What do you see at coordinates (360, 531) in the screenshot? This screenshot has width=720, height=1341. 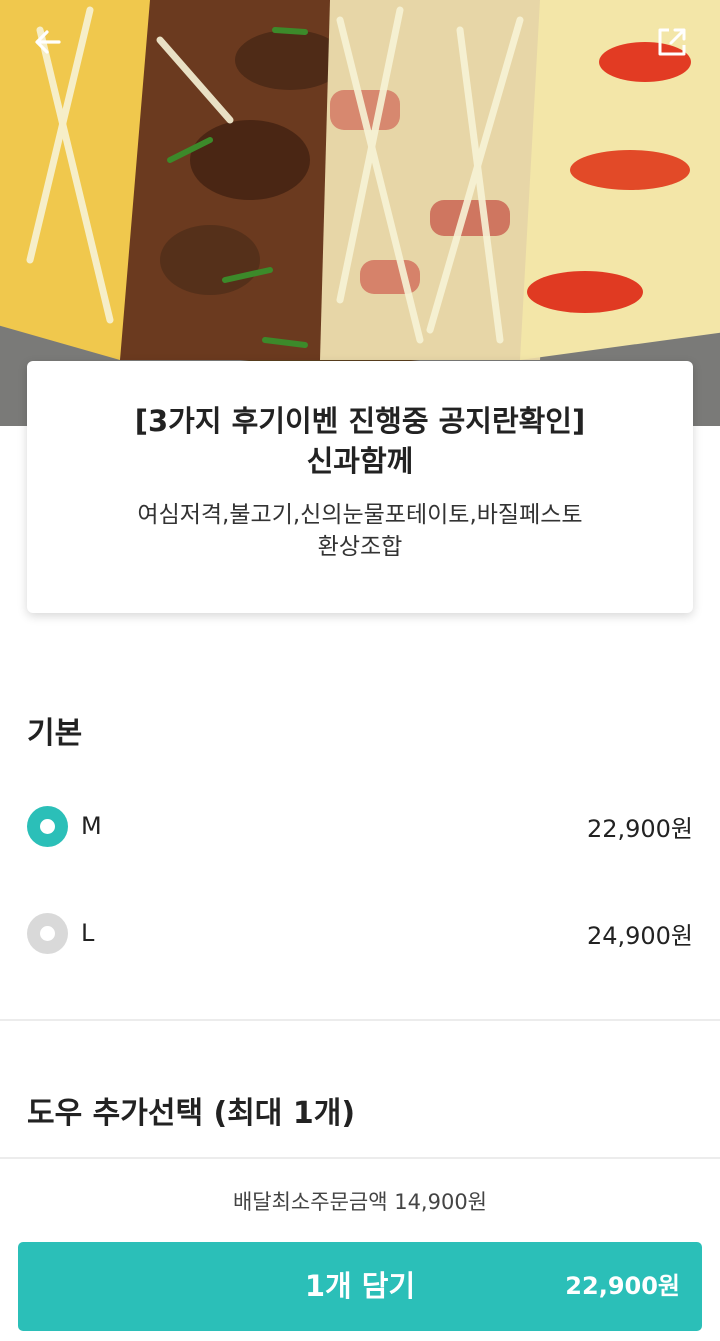 I see `menu-description: 여심저격,불고기,신의눈물포테이토,바질페스토 환상조합` at bounding box center [360, 531].